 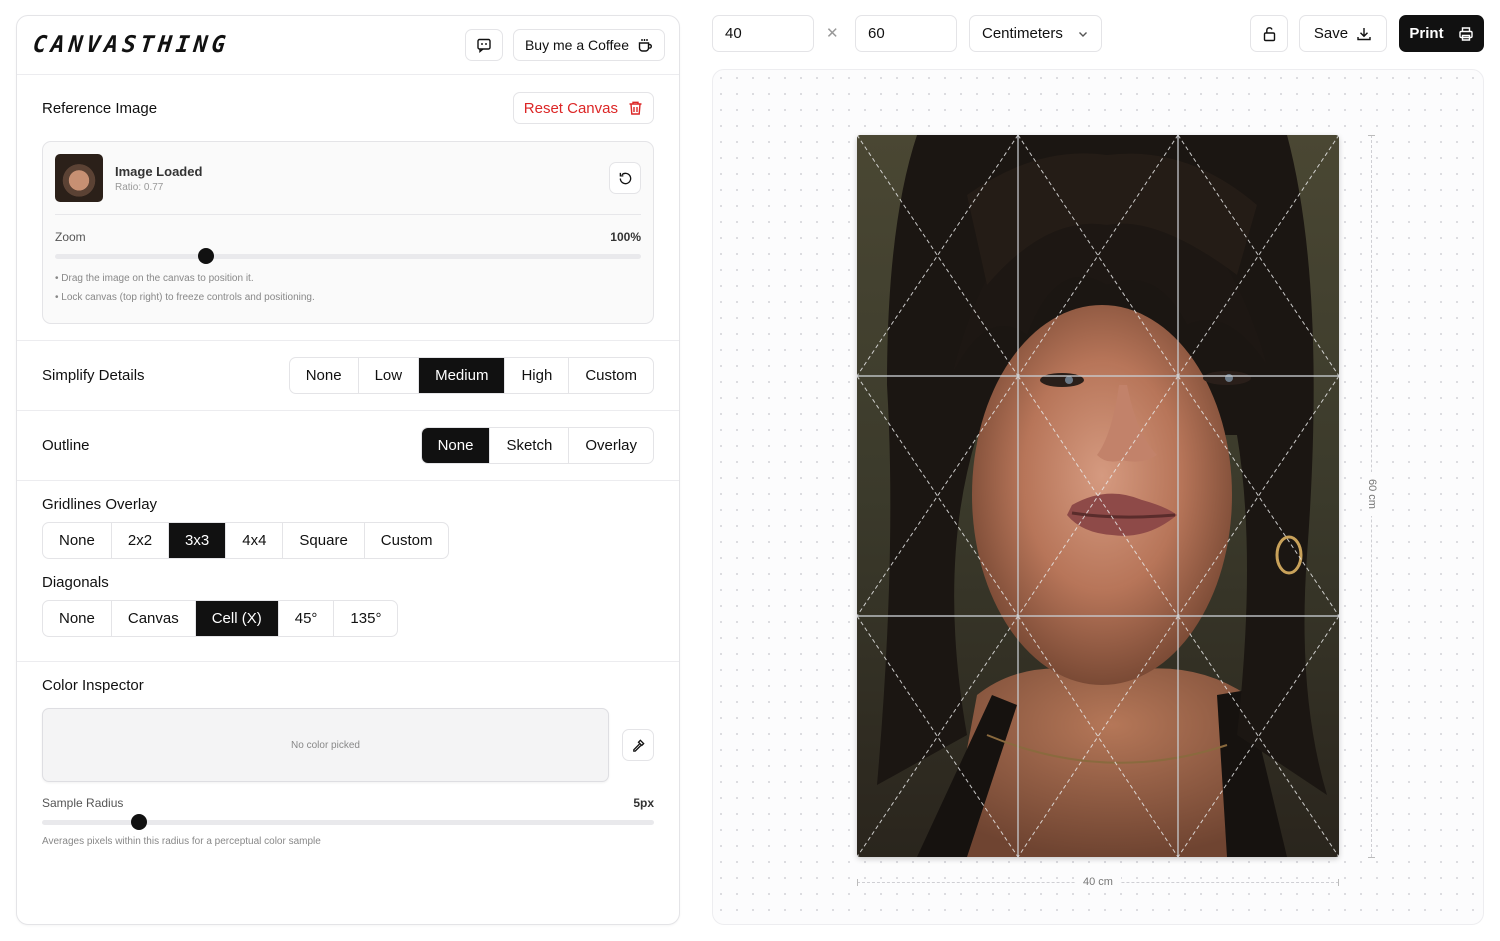 I want to click on no-color-text: No color picked, so click(x=325, y=745).